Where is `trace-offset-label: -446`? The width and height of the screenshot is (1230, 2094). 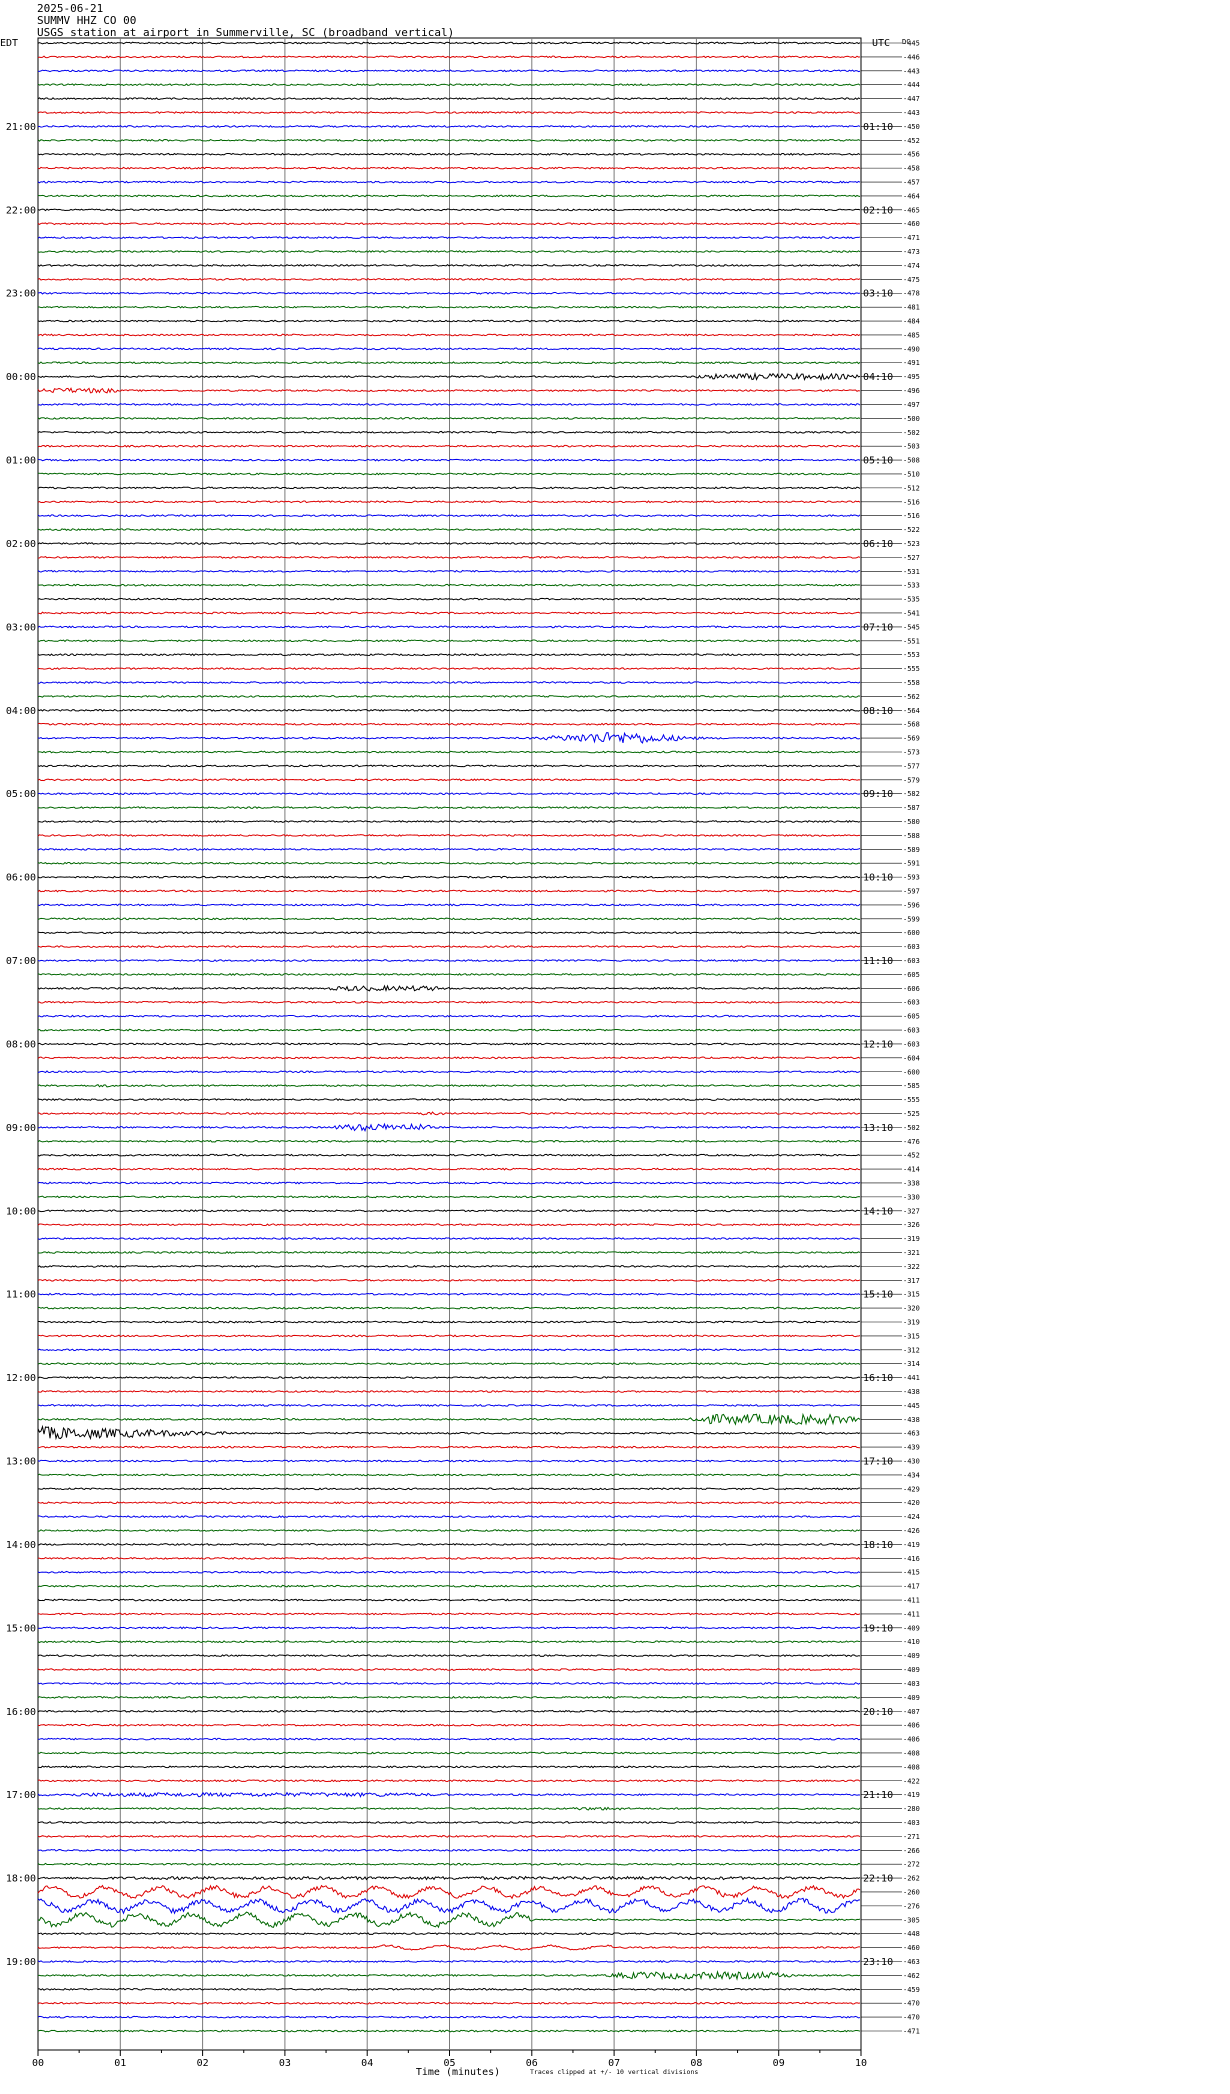 trace-offset-label: -446 is located at coordinates (911, 57).